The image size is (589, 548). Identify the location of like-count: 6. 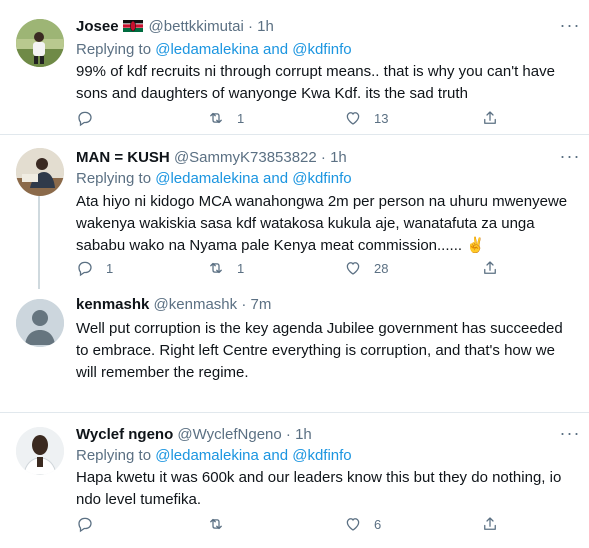
(378, 524).